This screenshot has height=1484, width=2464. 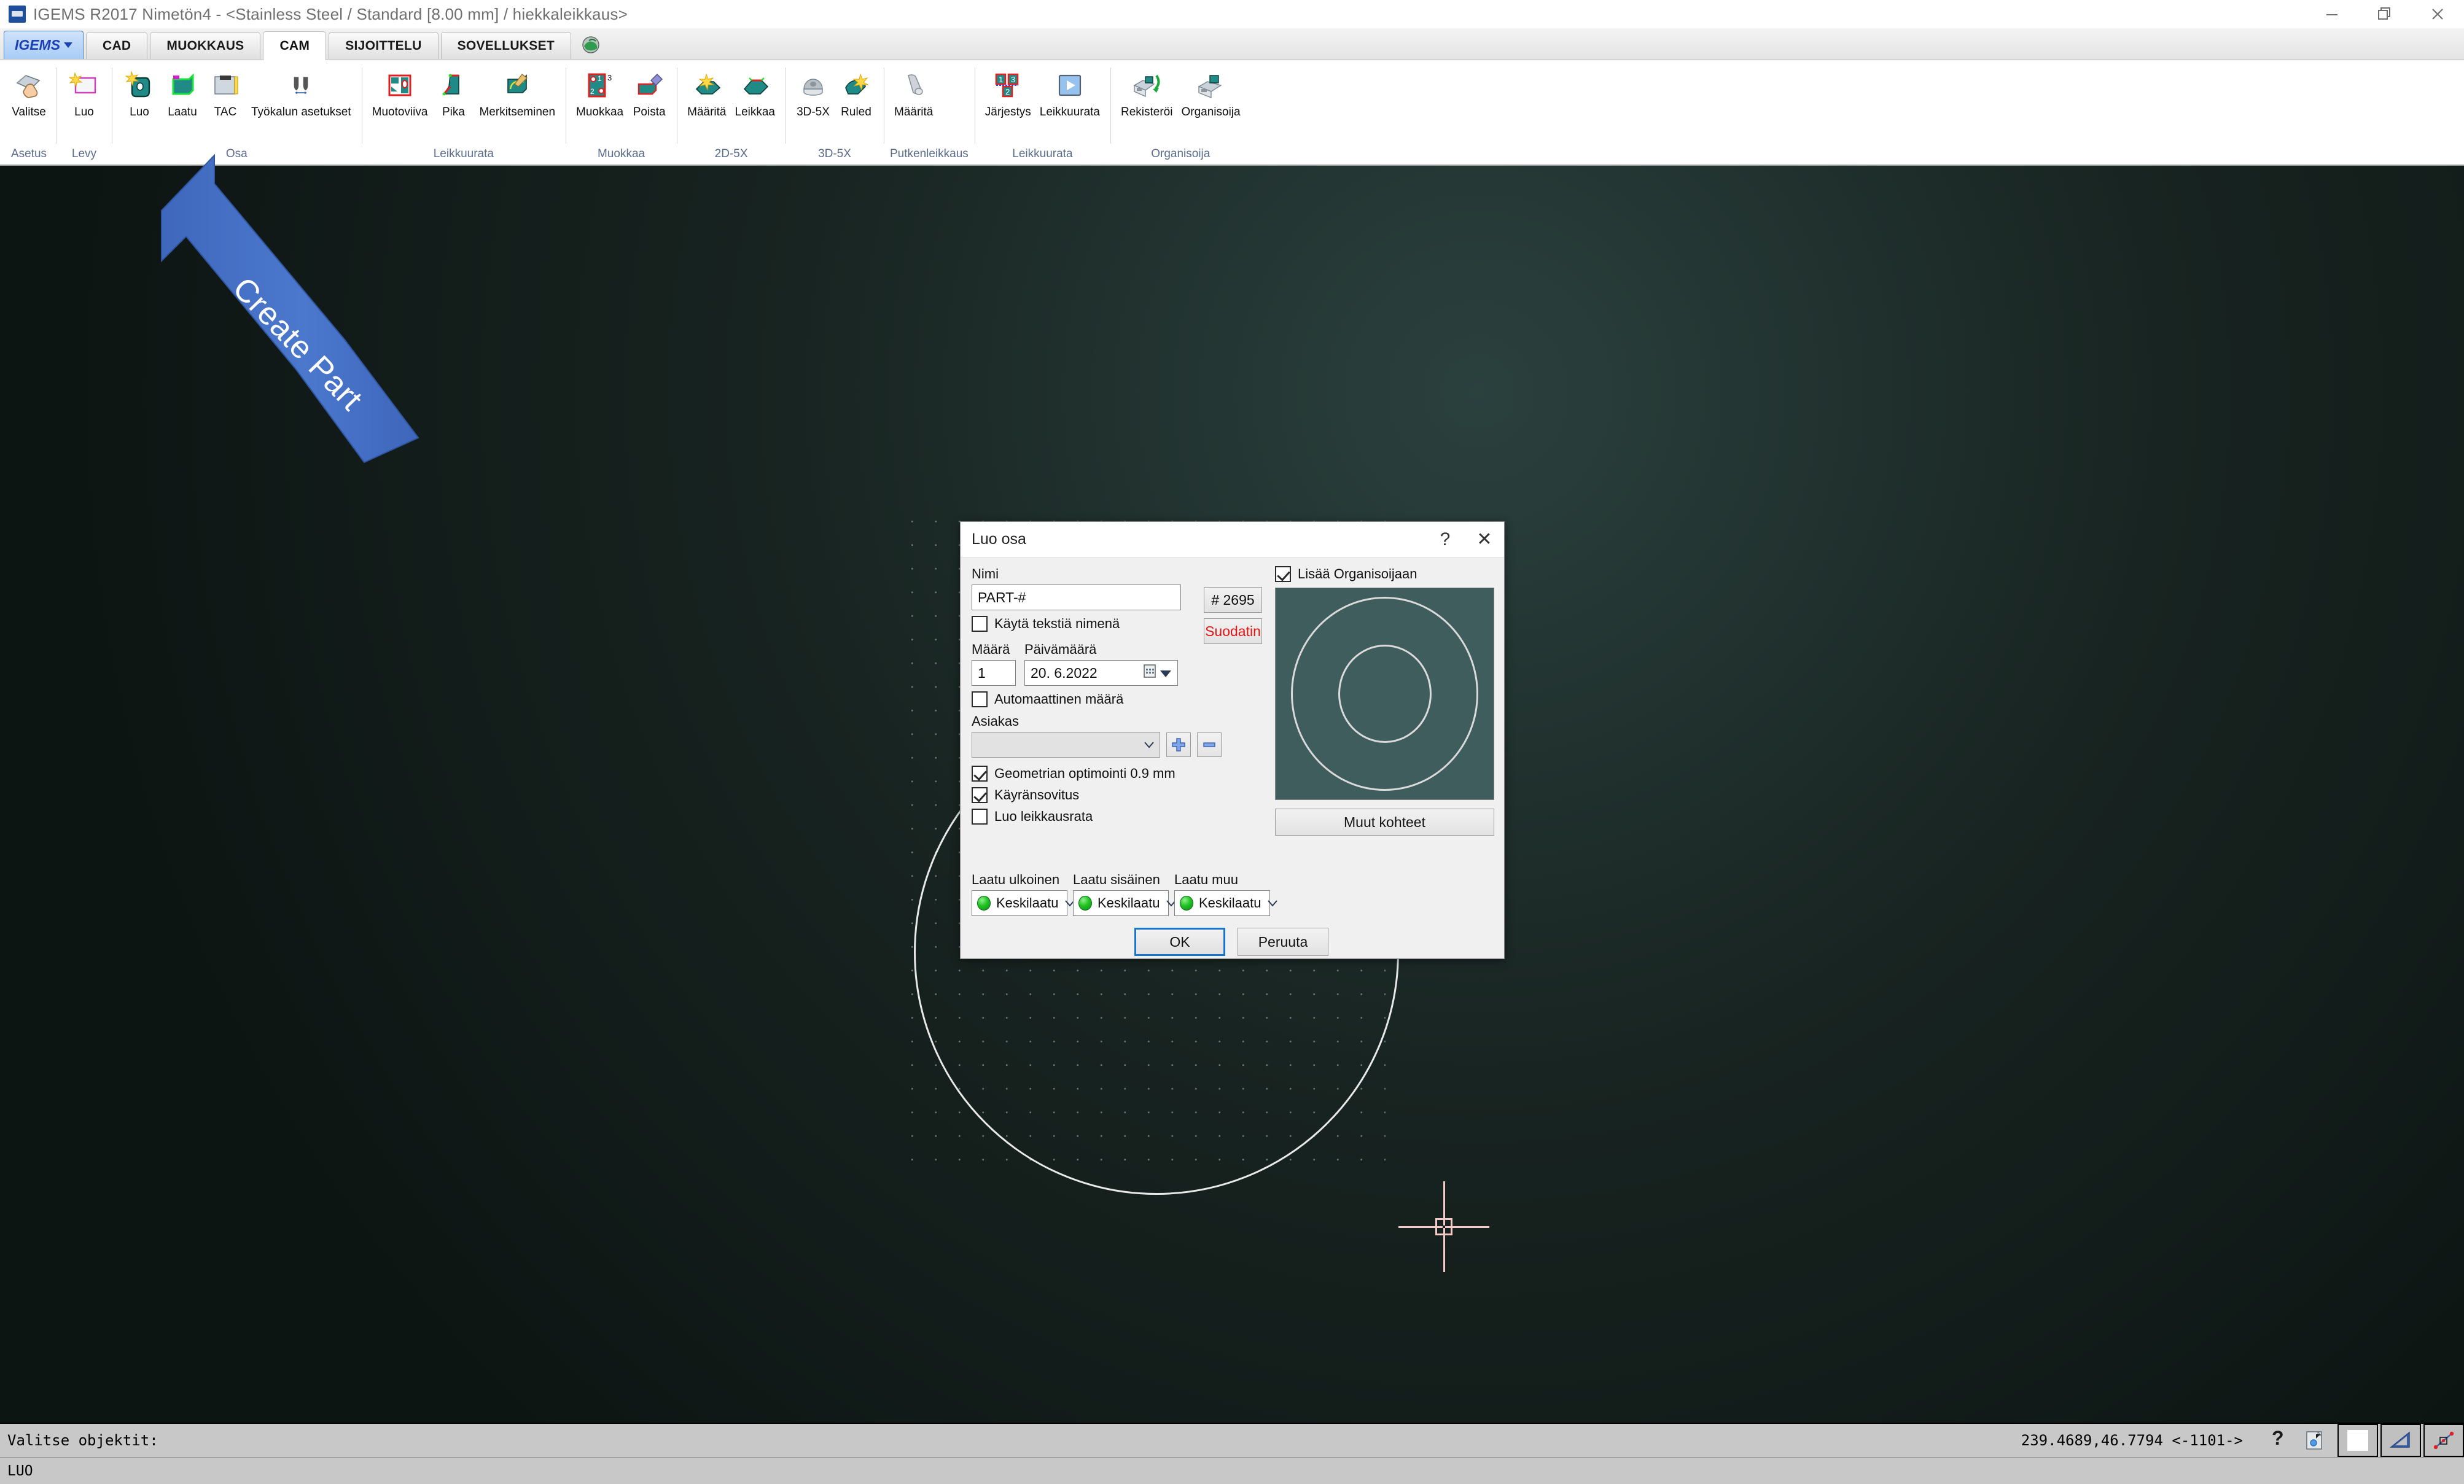 I want to click on quality-outer-label: Laatu ulkoinen, so click(x=1016, y=879).